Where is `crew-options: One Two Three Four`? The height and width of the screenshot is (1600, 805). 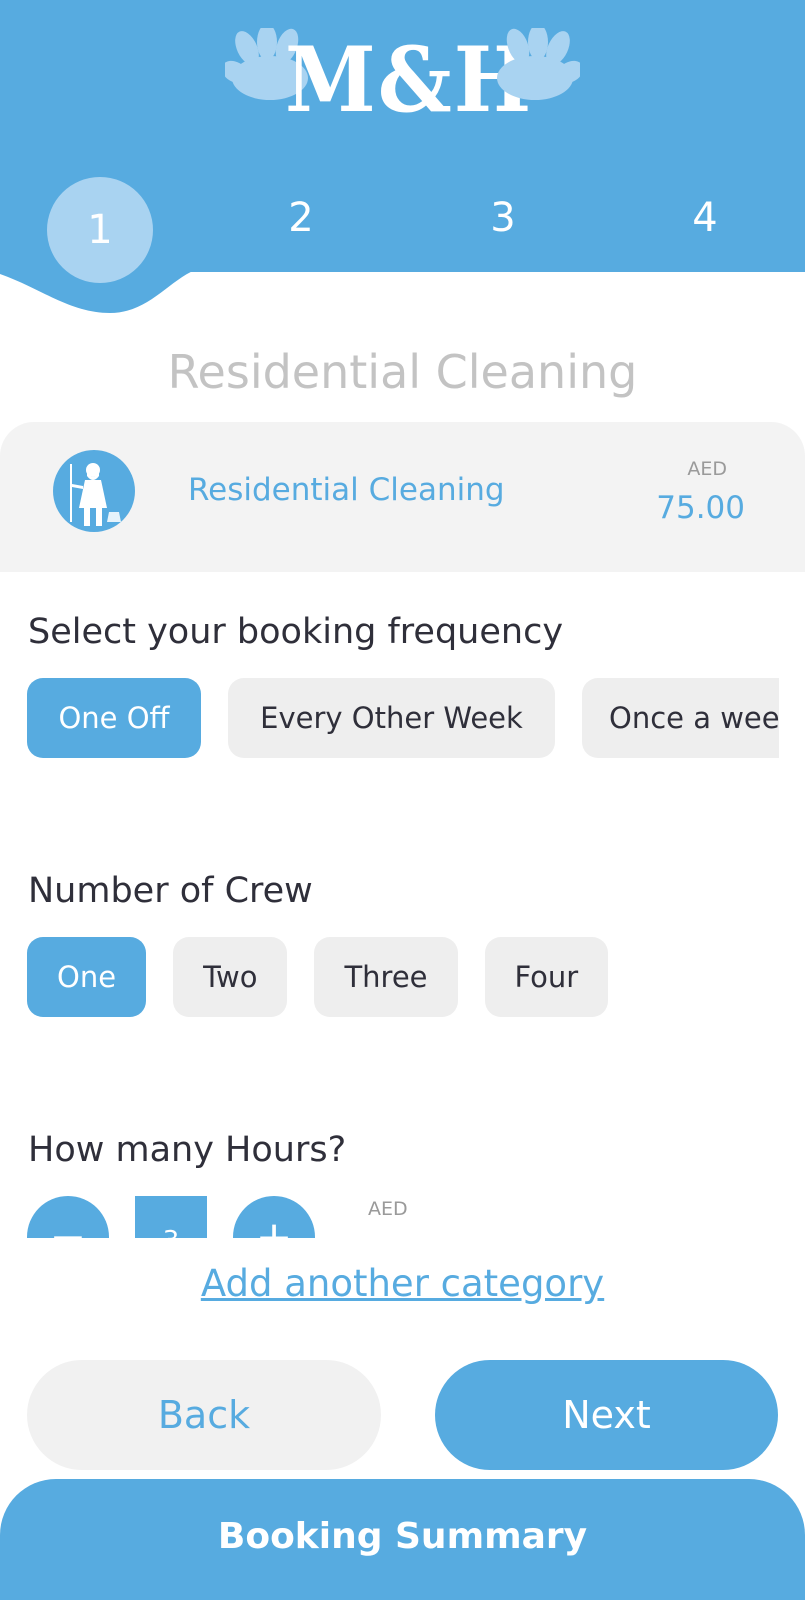 crew-options: One Two Three Four is located at coordinates (318, 977).